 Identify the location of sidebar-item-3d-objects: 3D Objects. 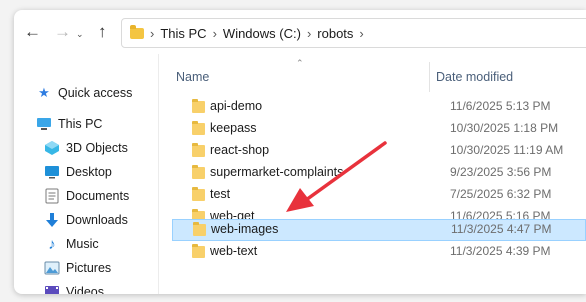
(86, 148).